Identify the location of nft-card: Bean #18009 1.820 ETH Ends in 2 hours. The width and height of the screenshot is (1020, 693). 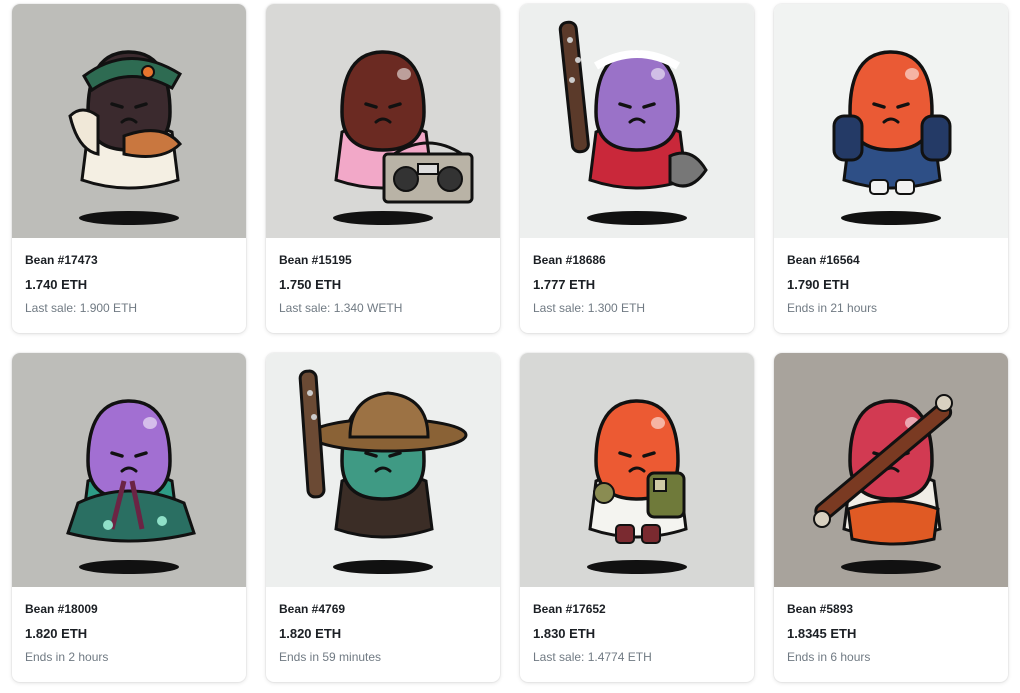
(129, 517).